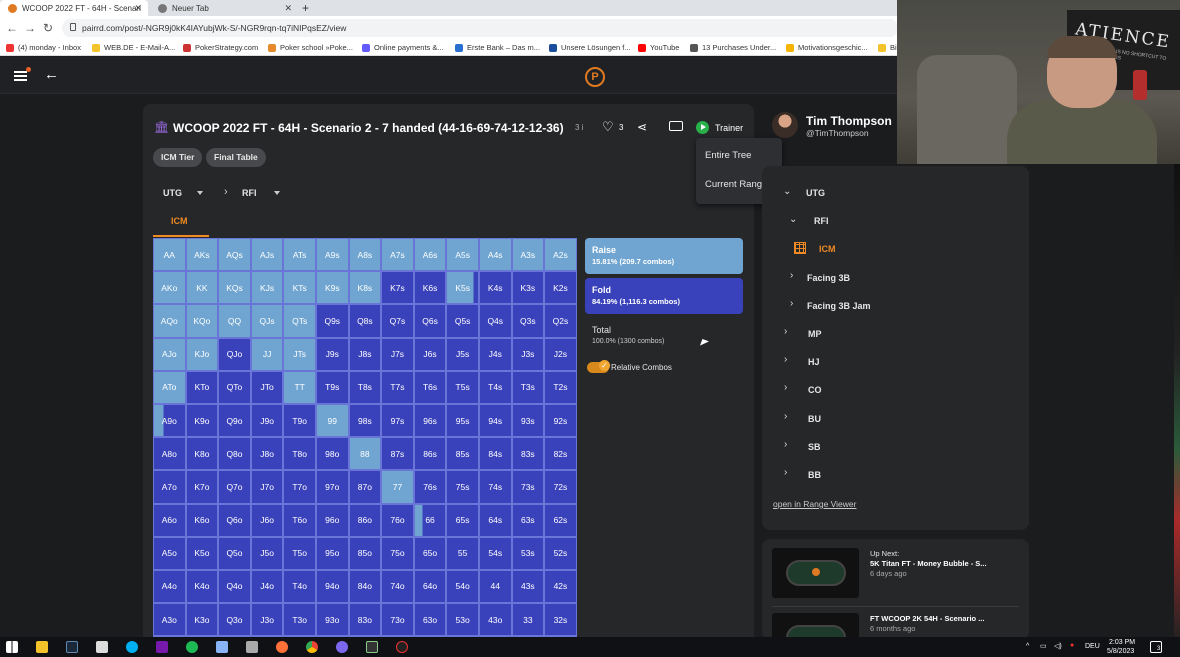 The height and width of the screenshot is (657, 1180). I want to click on hand-cell: 97s, so click(397, 420).